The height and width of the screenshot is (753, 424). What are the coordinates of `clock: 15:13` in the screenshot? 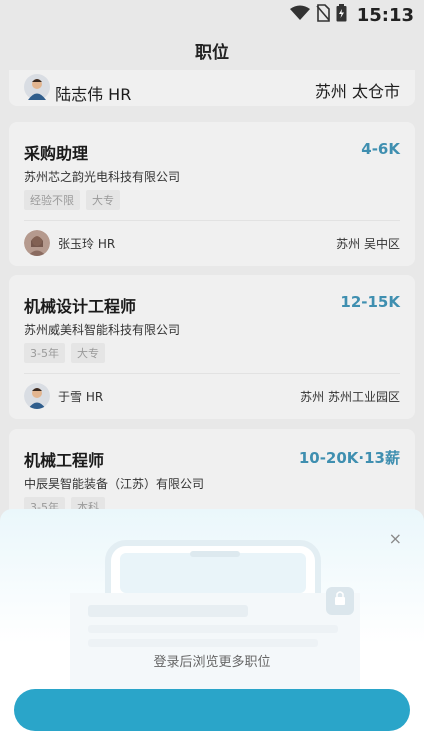 It's located at (385, 15).